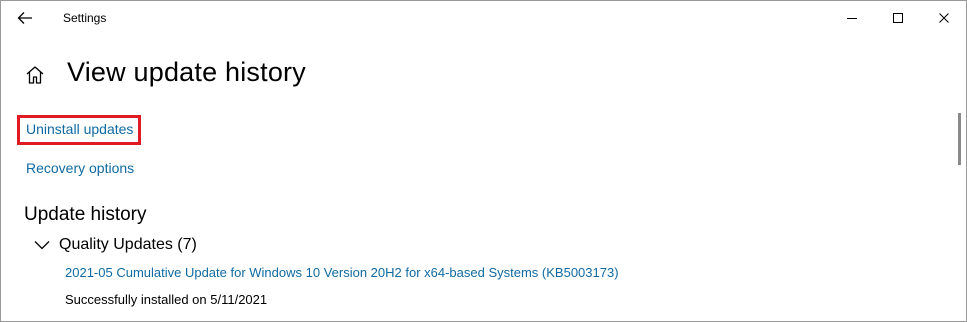  I want to click on home-button, so click(35, 75).